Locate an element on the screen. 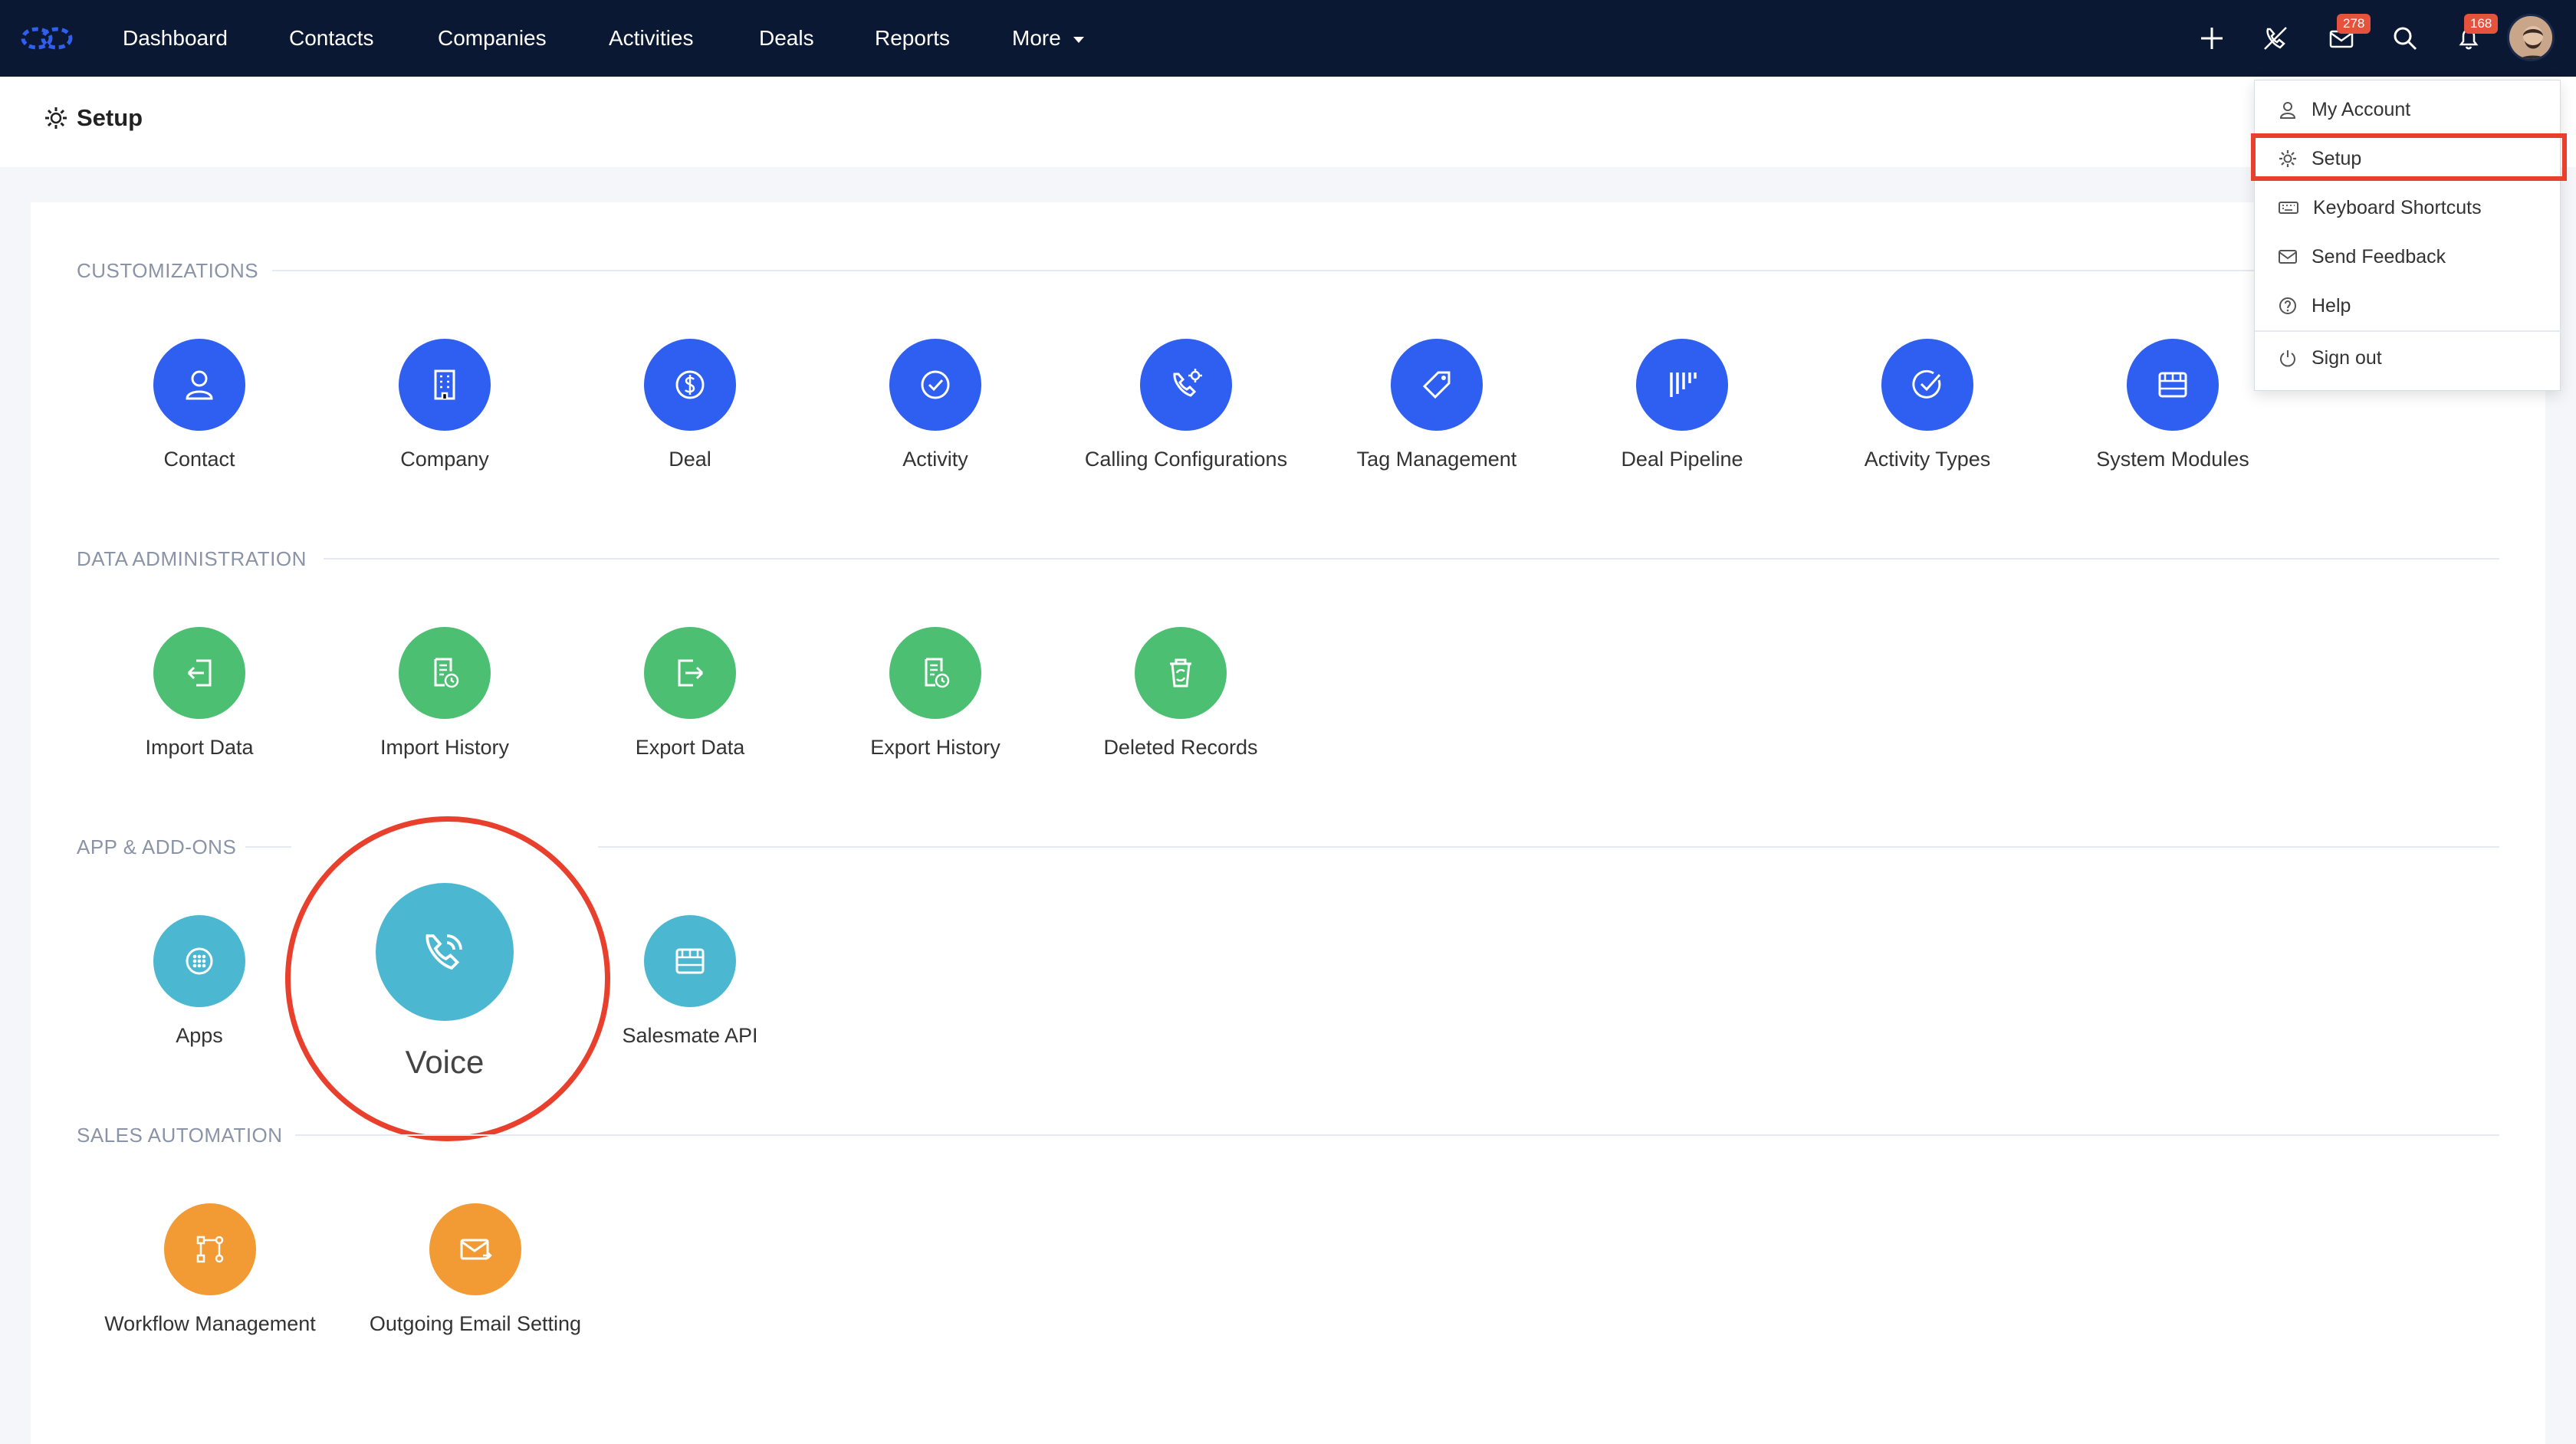 The width and height of the screenshot is (2576, 1444). tile-deleted-records: Deleted Records is located at coordinates (1181, 693).